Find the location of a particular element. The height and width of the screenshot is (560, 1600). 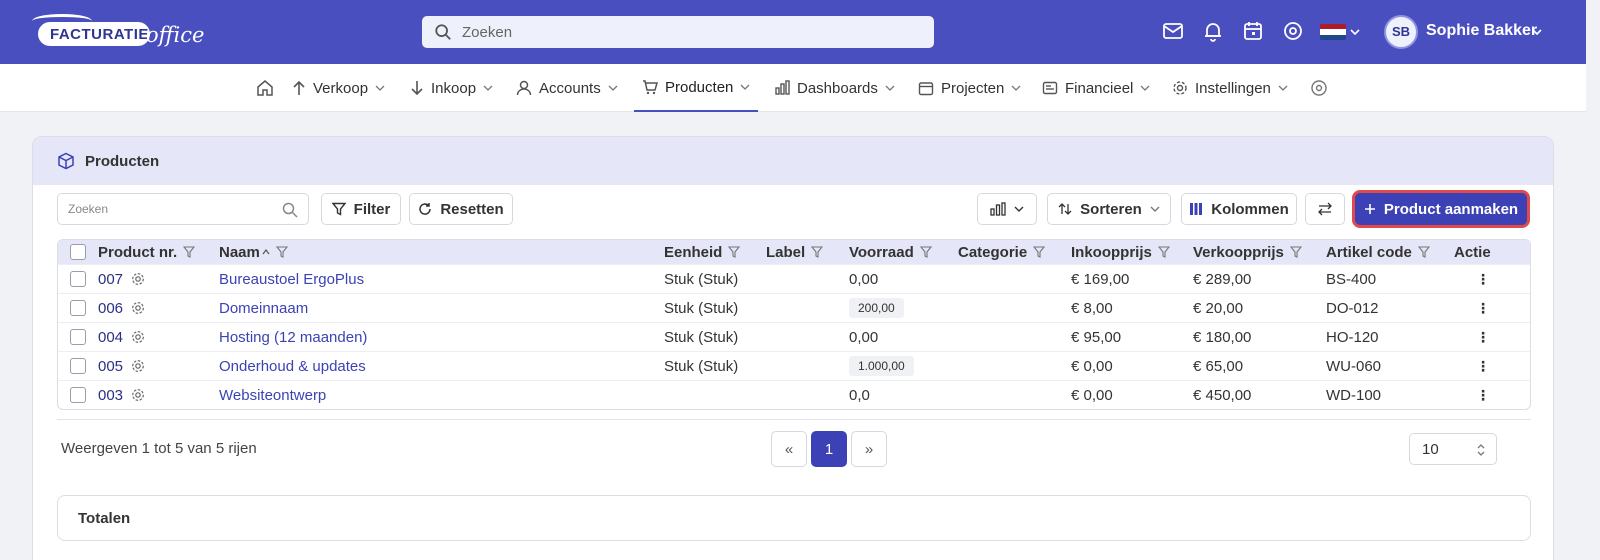

global-search is located at coordinates (678, 32).